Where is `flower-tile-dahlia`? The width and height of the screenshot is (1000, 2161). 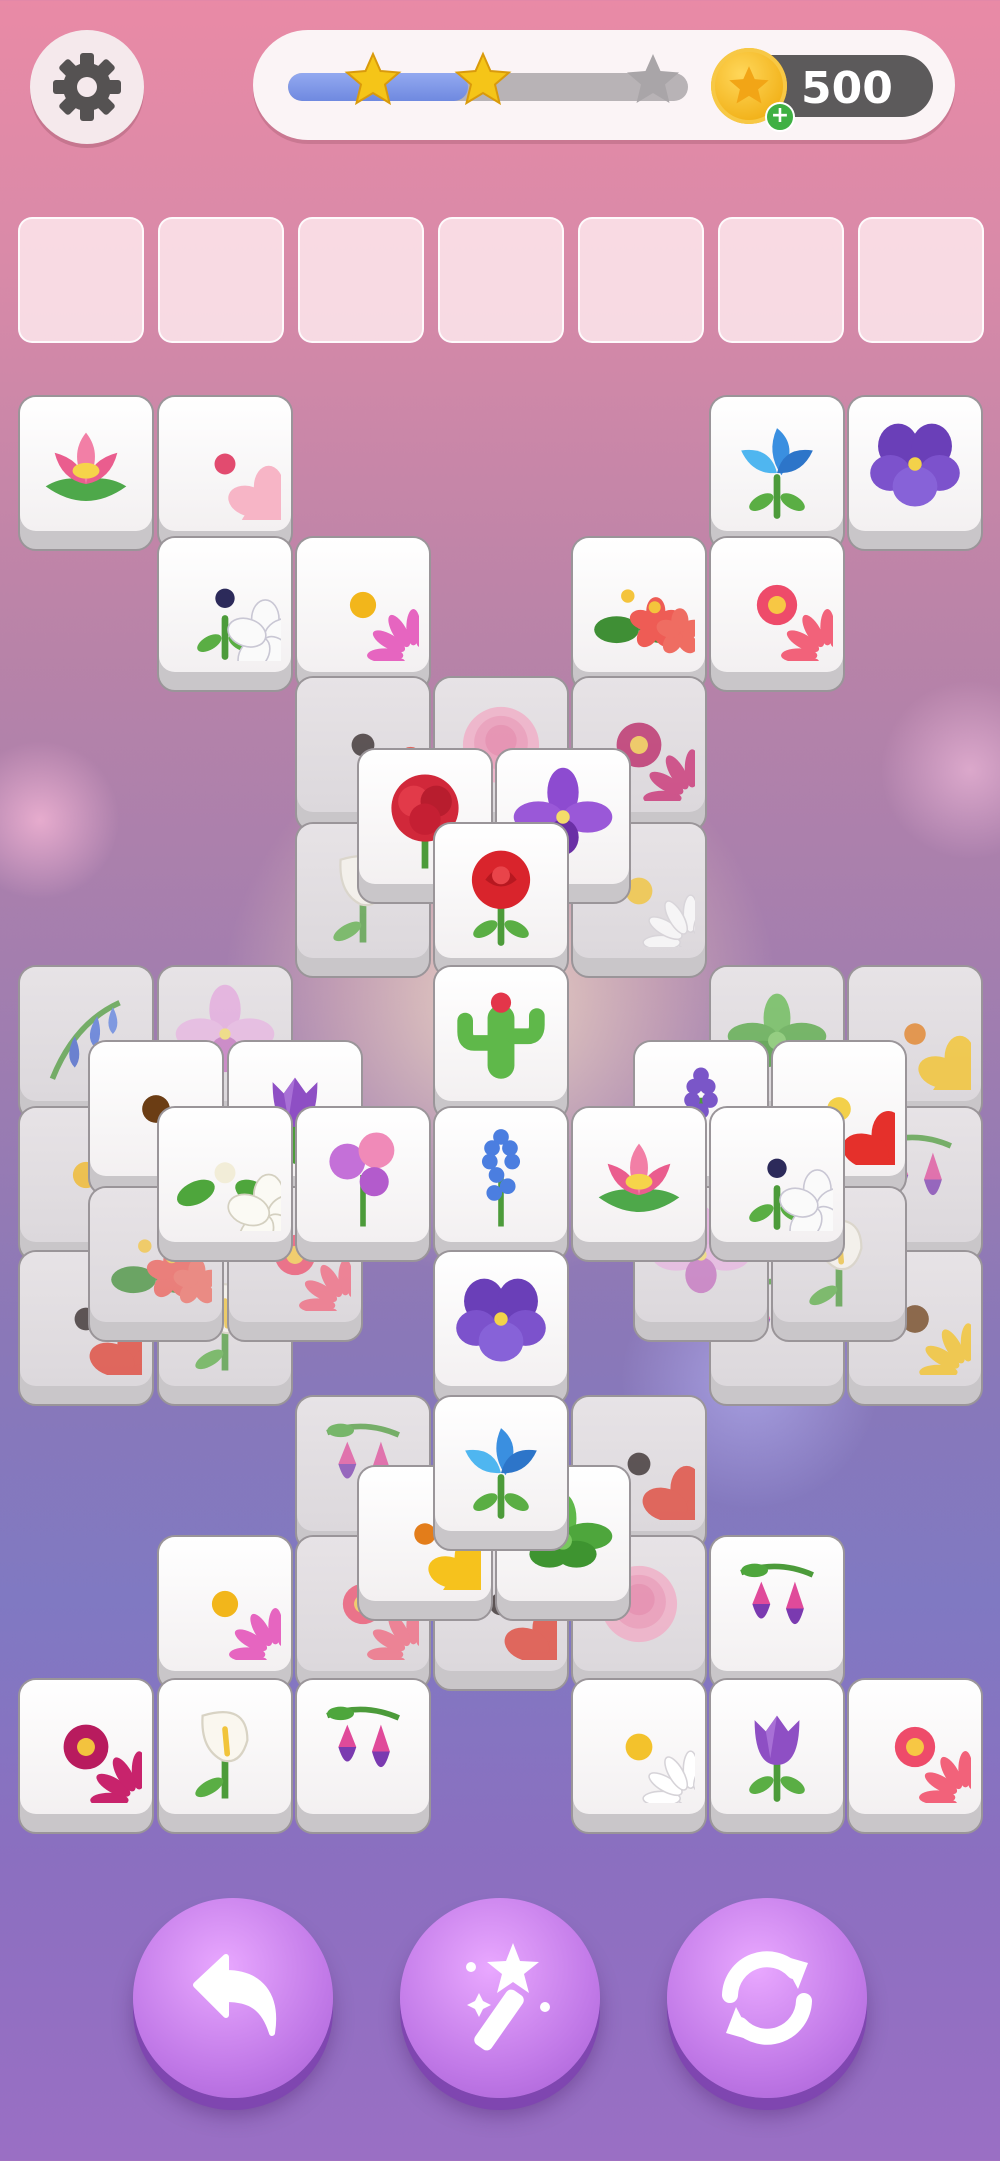 flower-tile-dahlia is located at coordinates (86, 1756).